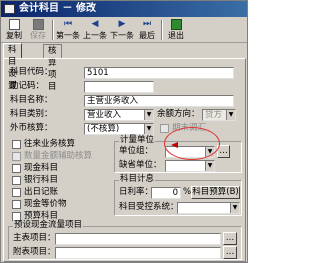  What do you see at coordinates (16, 204) in the screenshot?
I see `checkbox-cash-equiv` at bounding box center [16, 204].